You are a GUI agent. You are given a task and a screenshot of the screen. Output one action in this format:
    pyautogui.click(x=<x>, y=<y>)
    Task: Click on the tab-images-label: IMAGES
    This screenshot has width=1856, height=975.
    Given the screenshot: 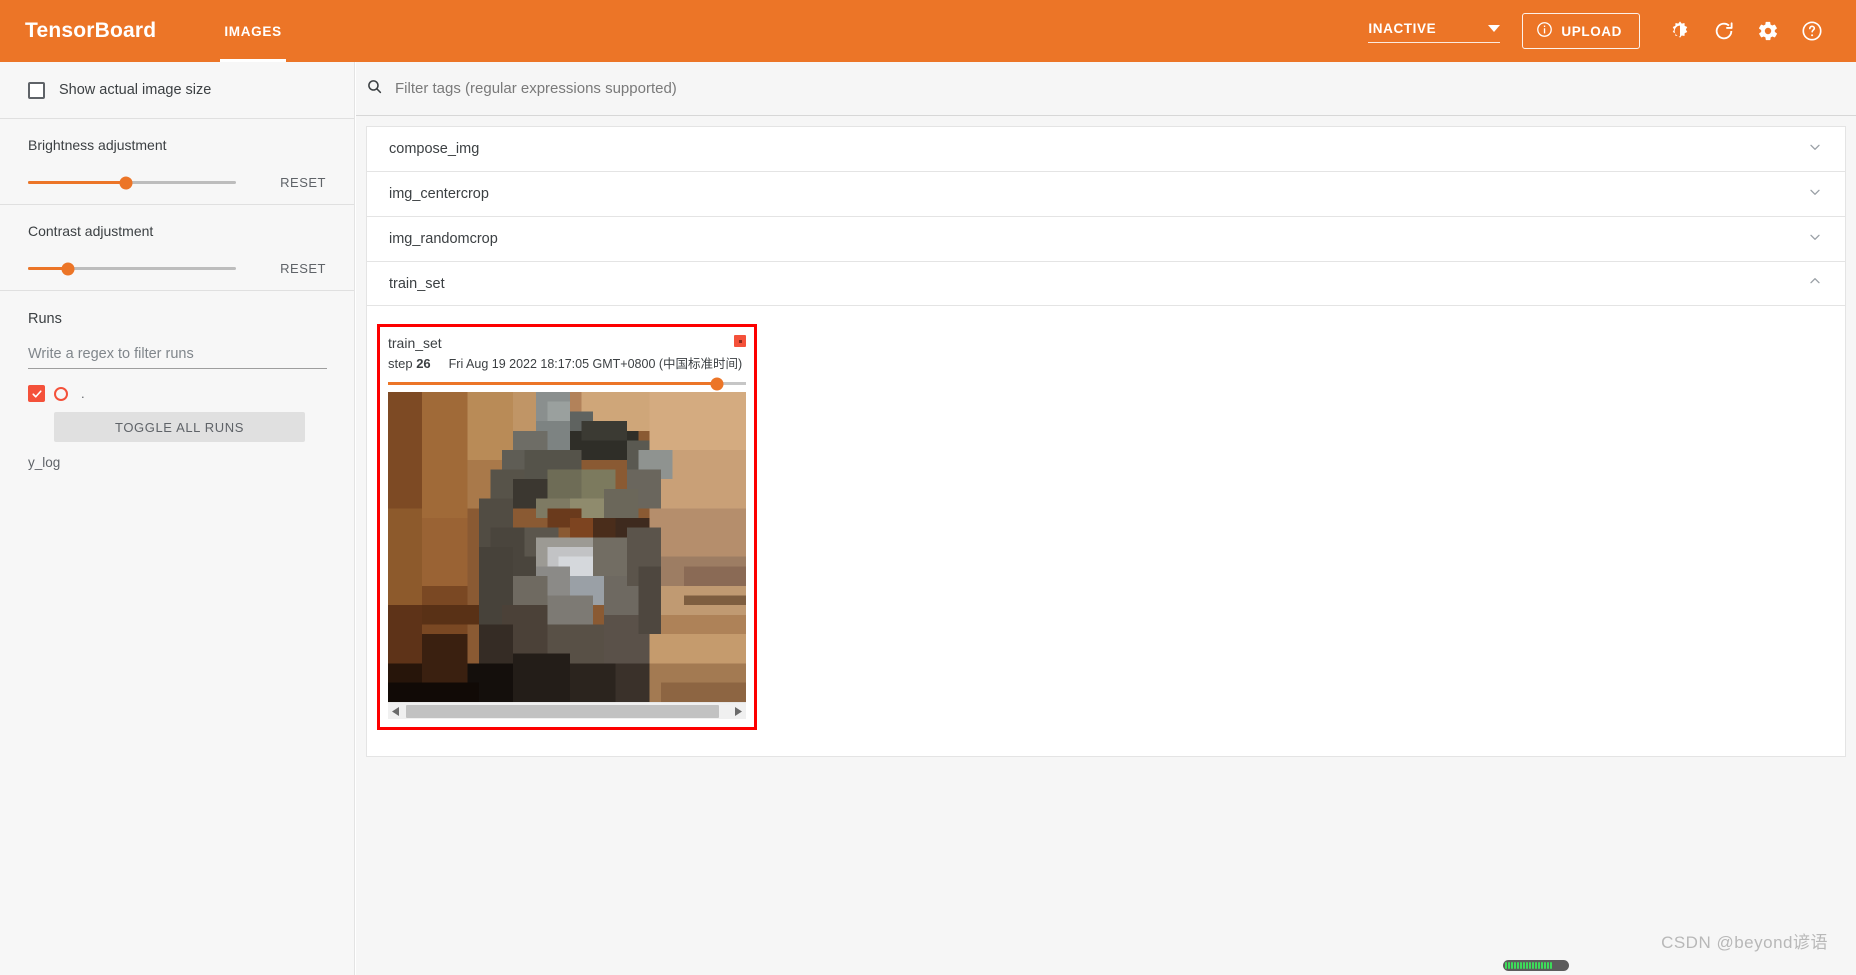 What is the action you would take?
    pyautogui.click(x=253, y=31)
    